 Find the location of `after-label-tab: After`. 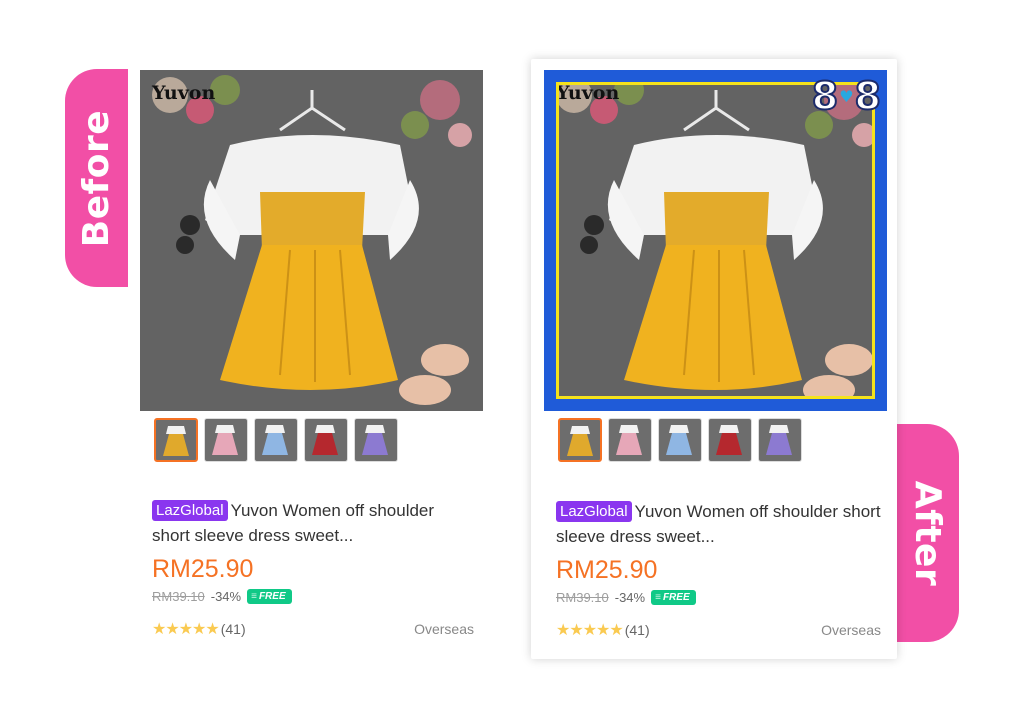

after-label-tab: After is located at coordinates (928, 533).